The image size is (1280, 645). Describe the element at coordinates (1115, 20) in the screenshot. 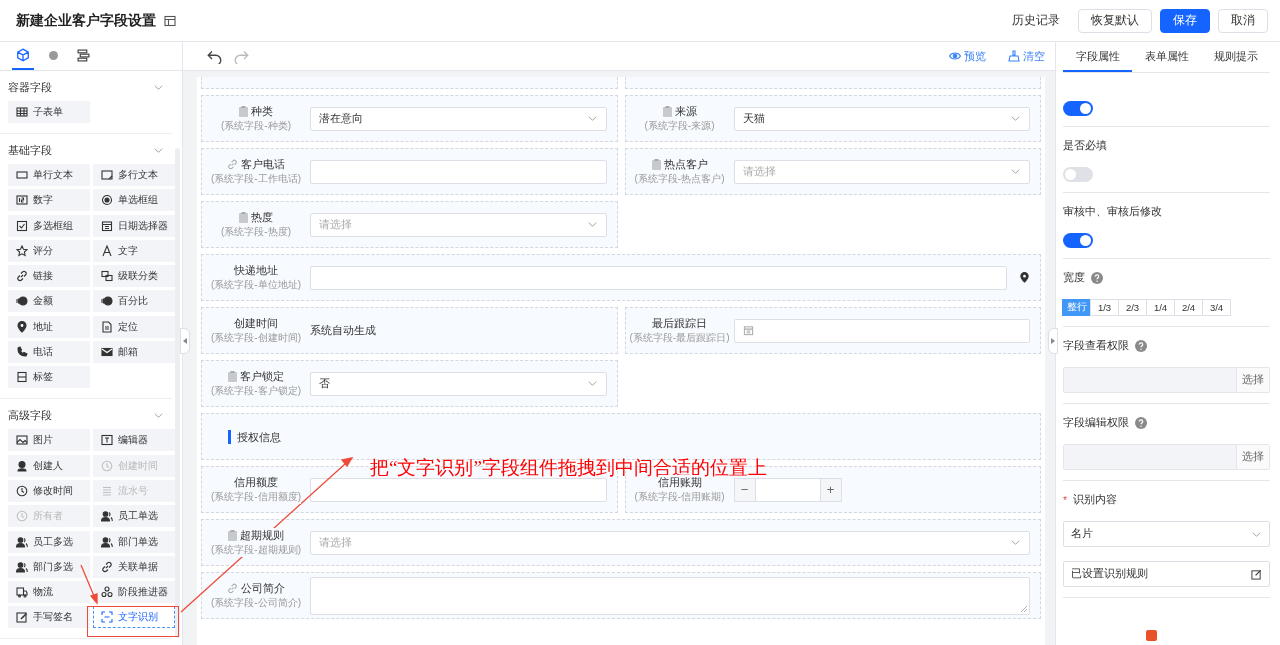

I see `header-button: 恢复默认` at that location.